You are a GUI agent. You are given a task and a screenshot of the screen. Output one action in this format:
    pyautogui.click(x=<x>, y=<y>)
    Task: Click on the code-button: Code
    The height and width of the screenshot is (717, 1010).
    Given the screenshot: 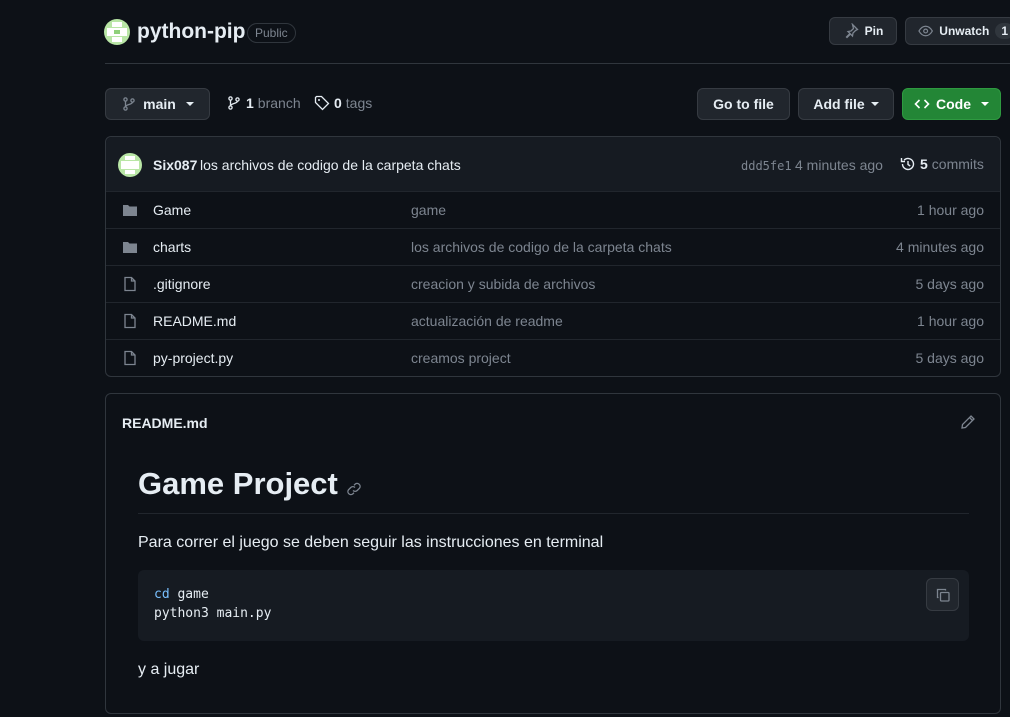 What is the action you would take?
    pyautogui.click(x=951, y=104)
    